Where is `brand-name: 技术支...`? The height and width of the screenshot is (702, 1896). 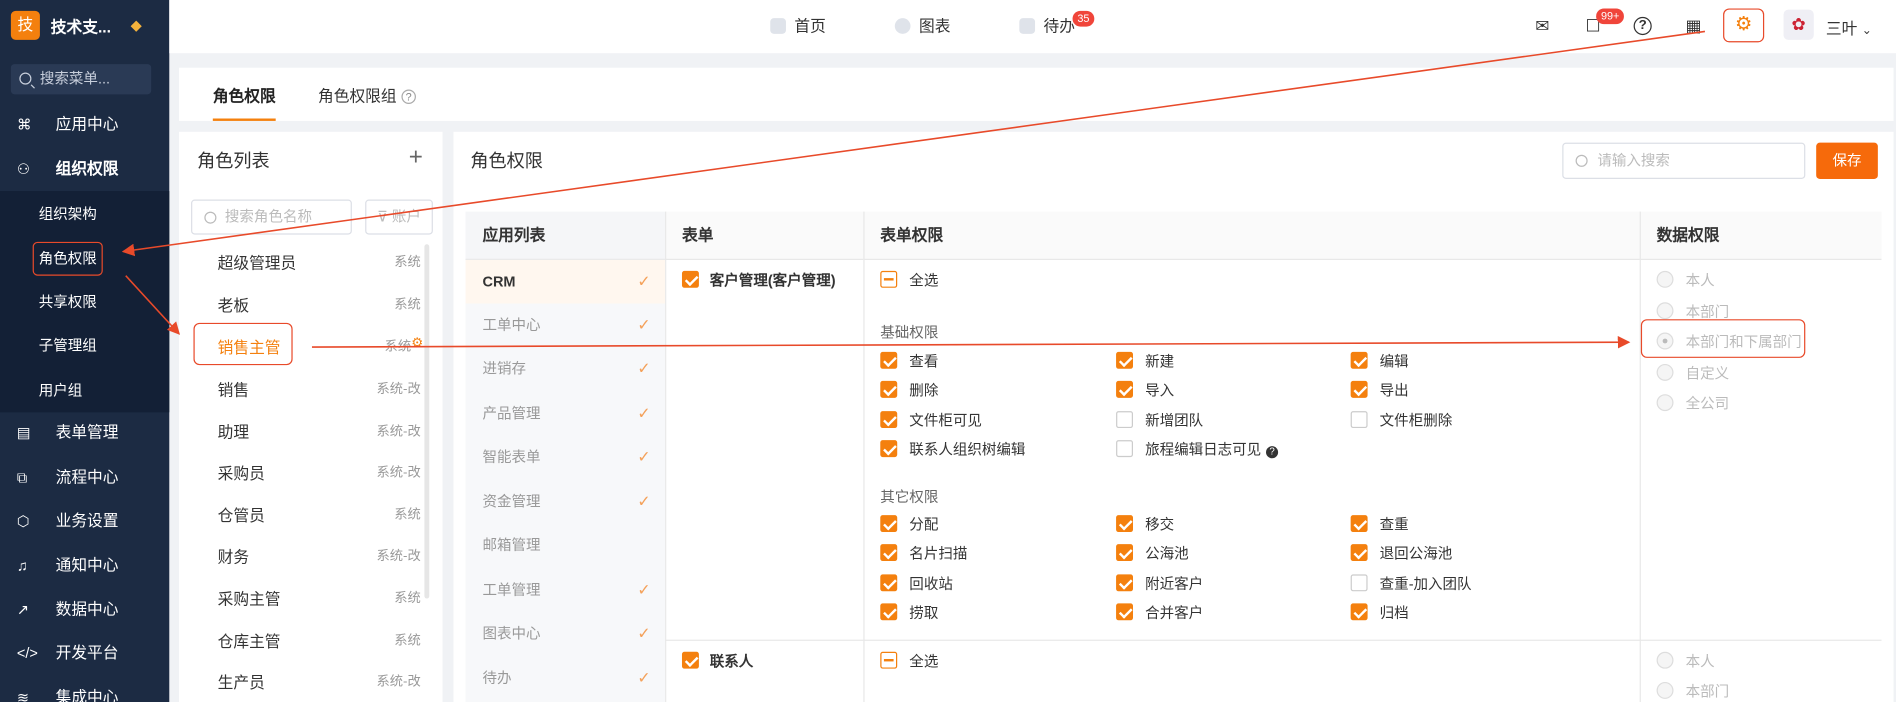
brand-name: 技术支... is located at coordinates (81, 26).